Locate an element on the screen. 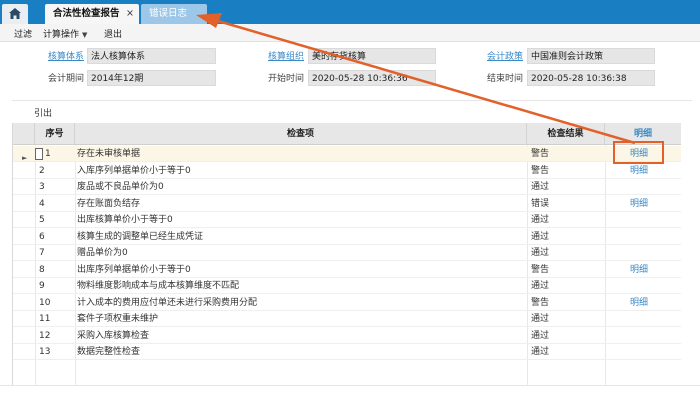  table-row: 7 赠品单价为0 通过 is located at coordinates (347, 253).